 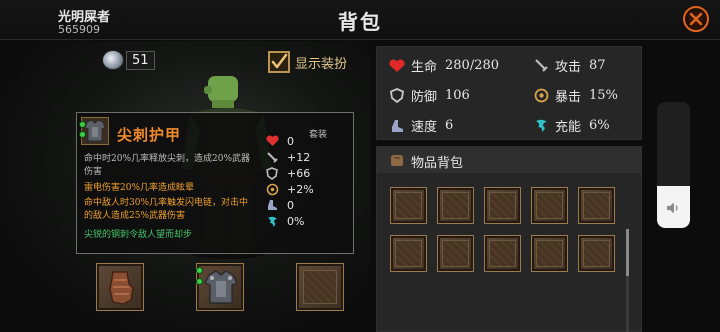 I want to click on stat-speed: 速度 6, so click(x=421, y=125).